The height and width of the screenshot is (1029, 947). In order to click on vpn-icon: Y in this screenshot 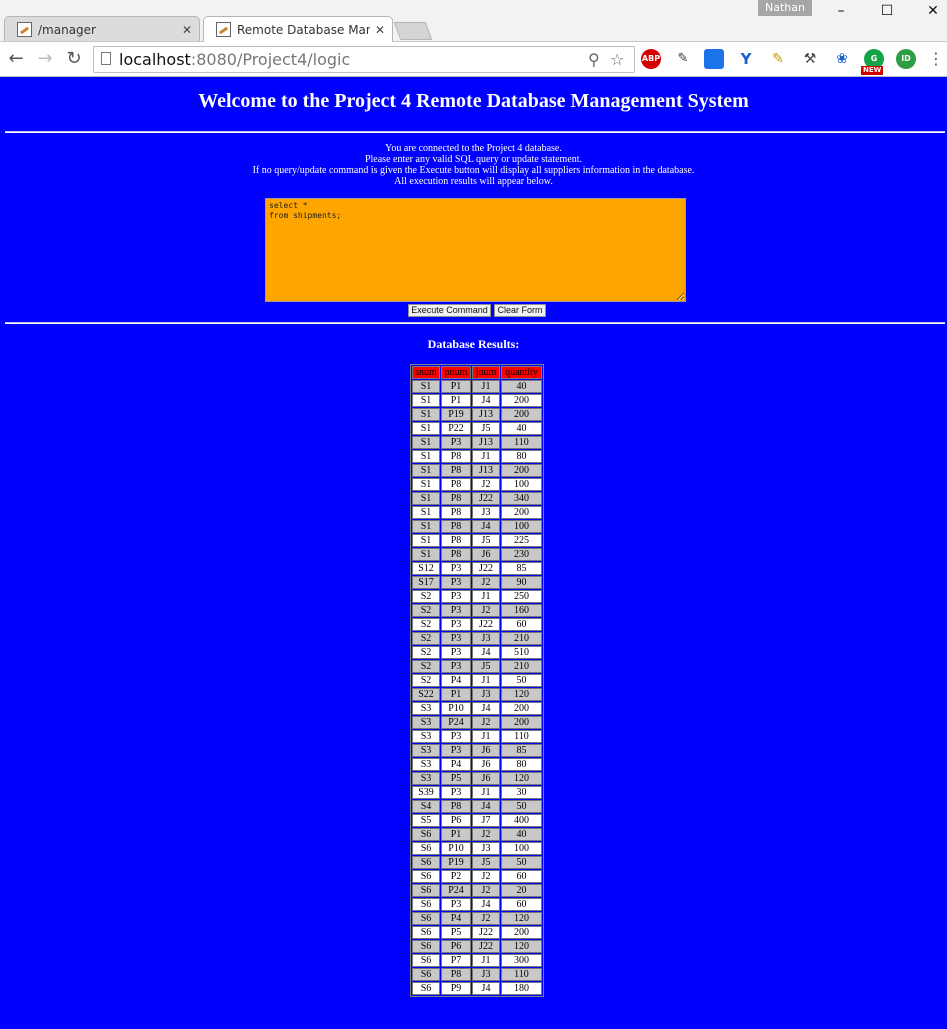, I will do `click(746, 59)`.